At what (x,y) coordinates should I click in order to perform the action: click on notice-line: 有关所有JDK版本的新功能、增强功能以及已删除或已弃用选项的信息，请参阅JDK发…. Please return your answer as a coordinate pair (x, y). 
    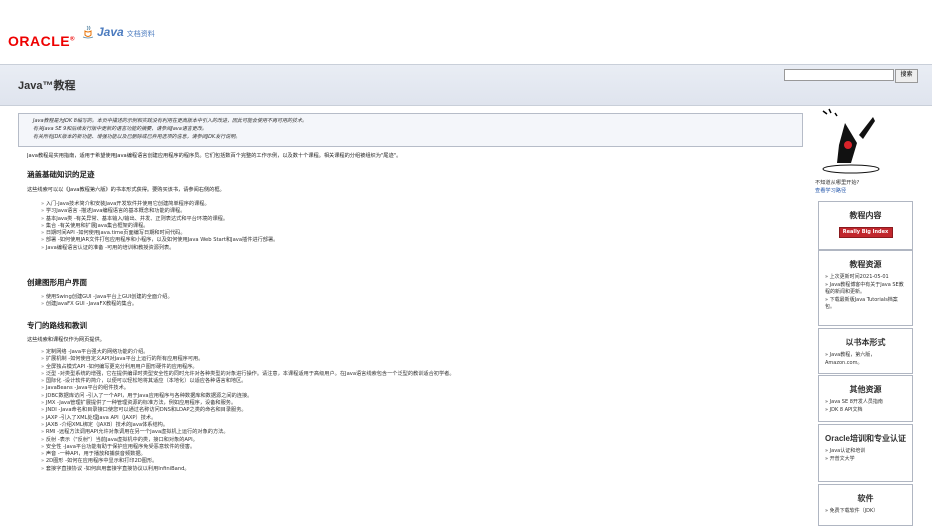
    Looking at the image, I should click on (137, 137).